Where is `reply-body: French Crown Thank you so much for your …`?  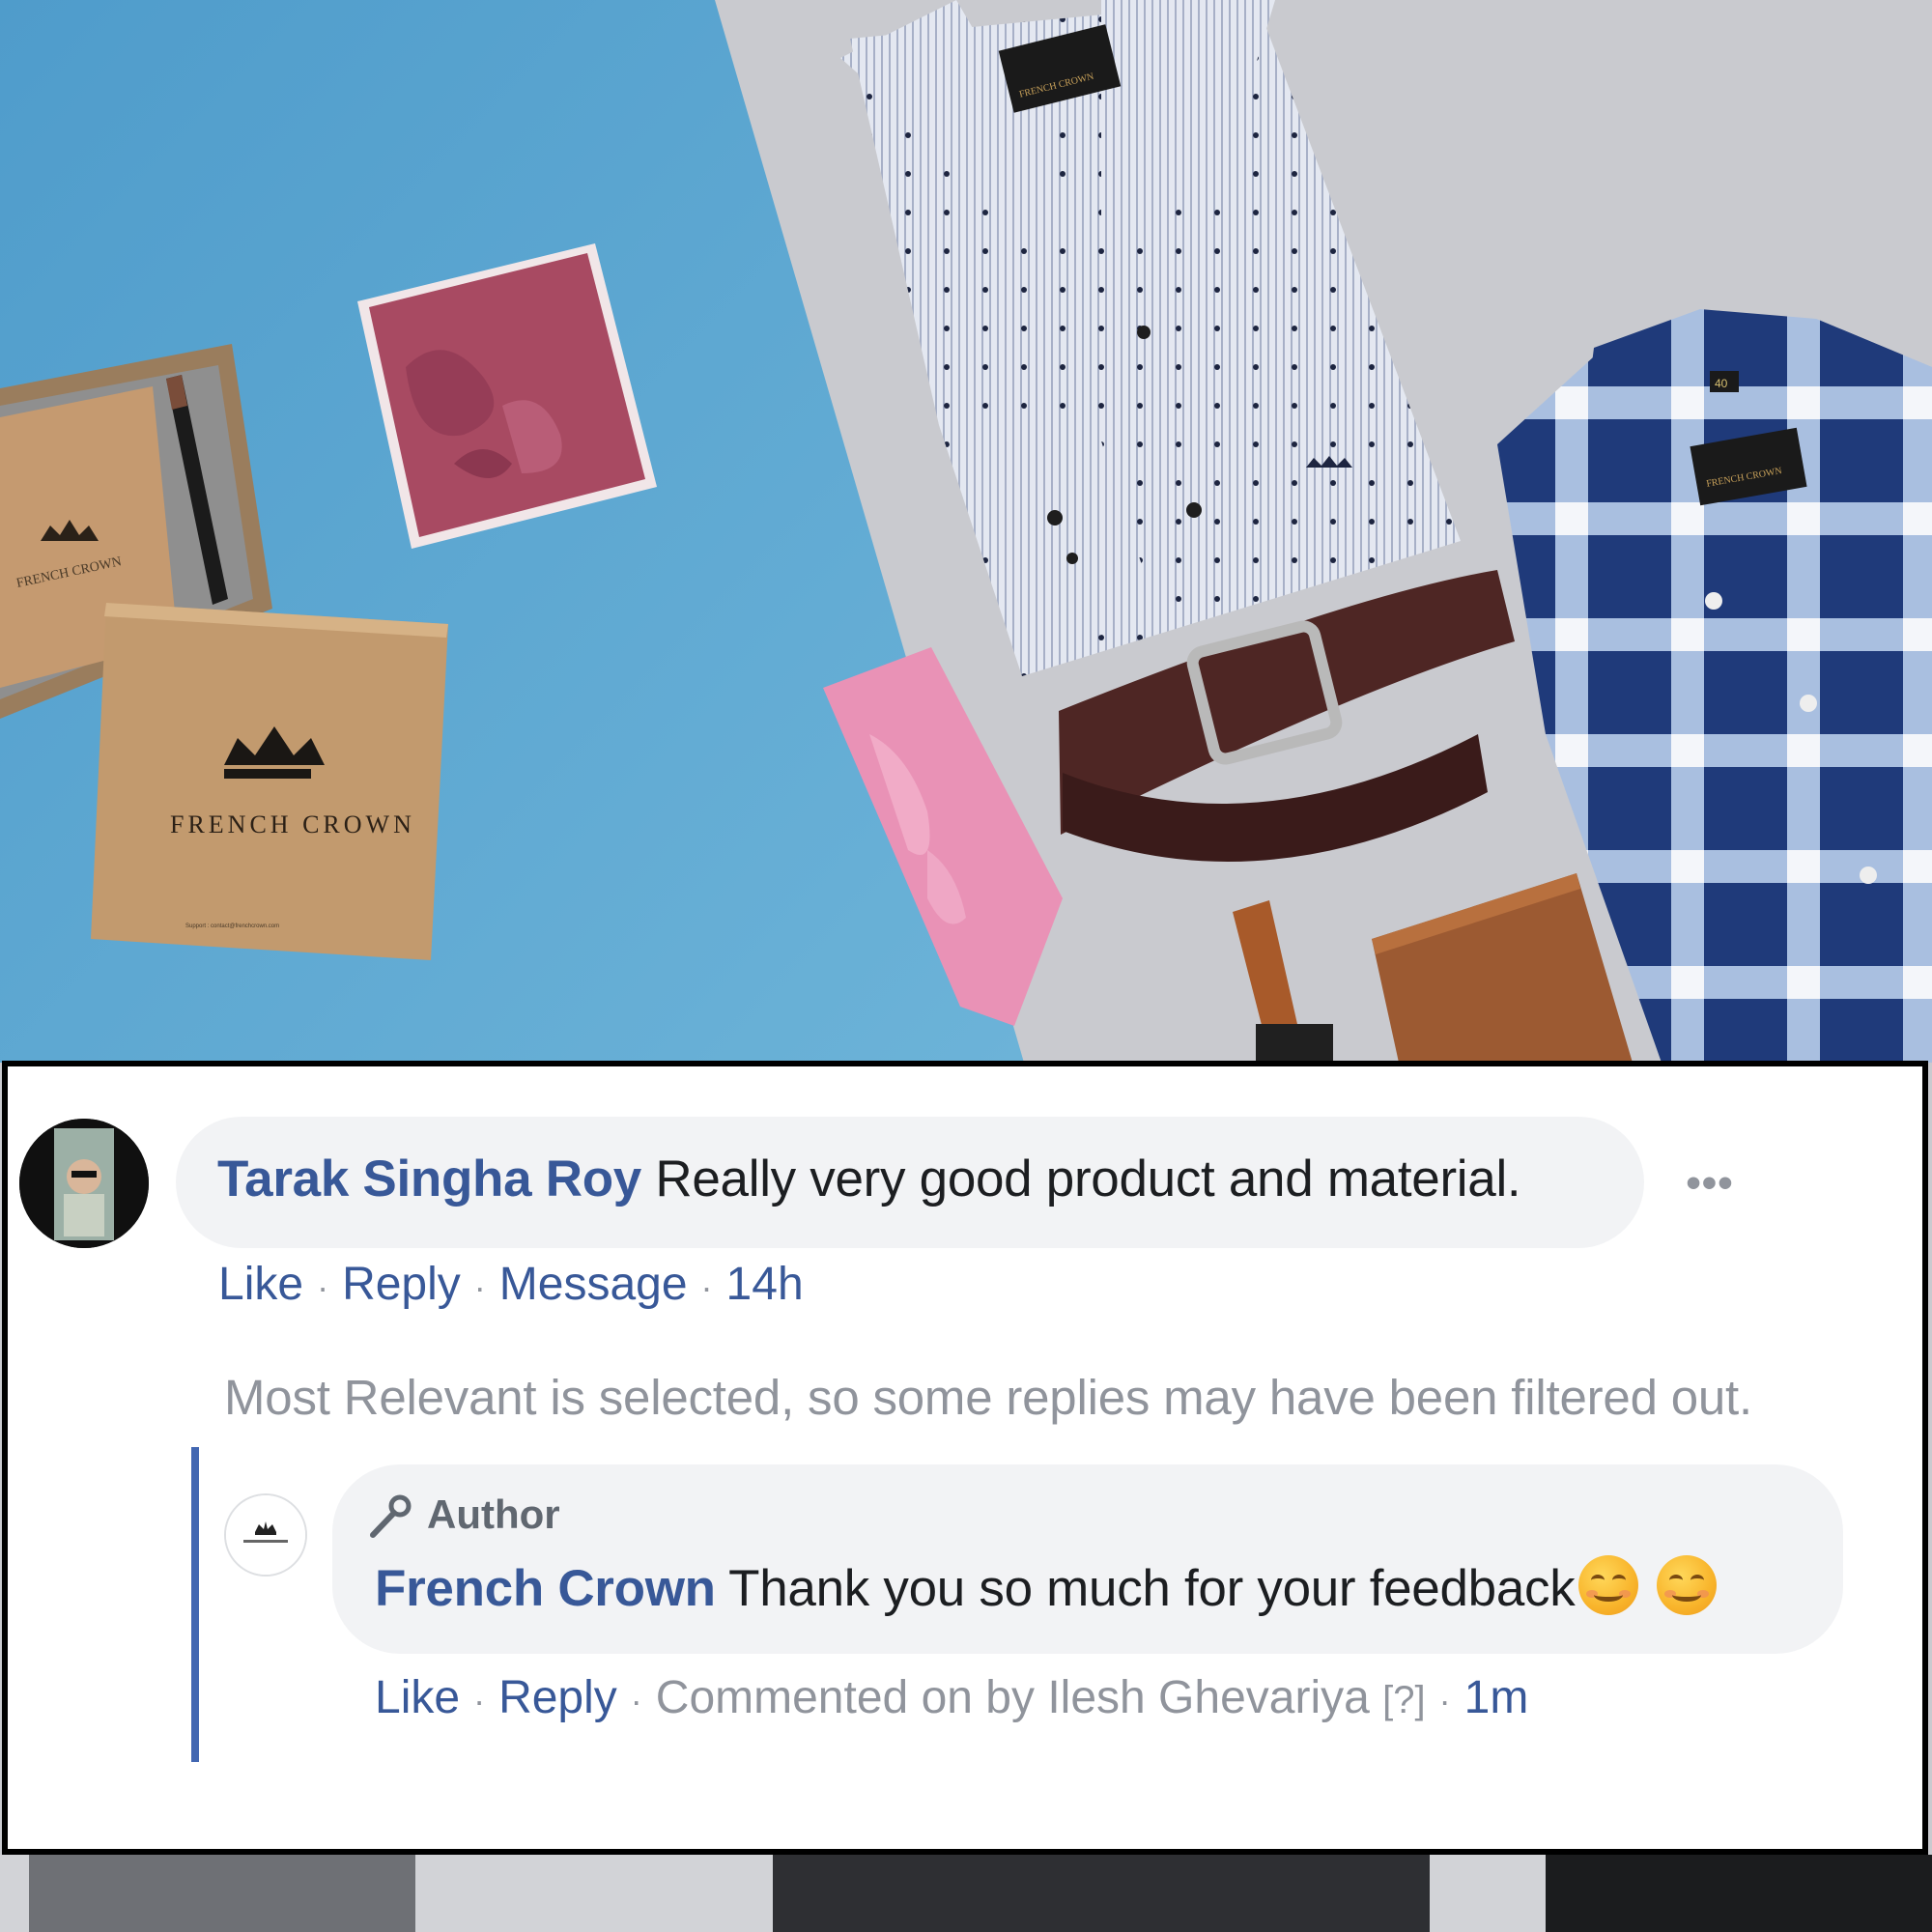 reply-body: French Crown Thank you so much for your … is located at coordinates (1046, 1589).